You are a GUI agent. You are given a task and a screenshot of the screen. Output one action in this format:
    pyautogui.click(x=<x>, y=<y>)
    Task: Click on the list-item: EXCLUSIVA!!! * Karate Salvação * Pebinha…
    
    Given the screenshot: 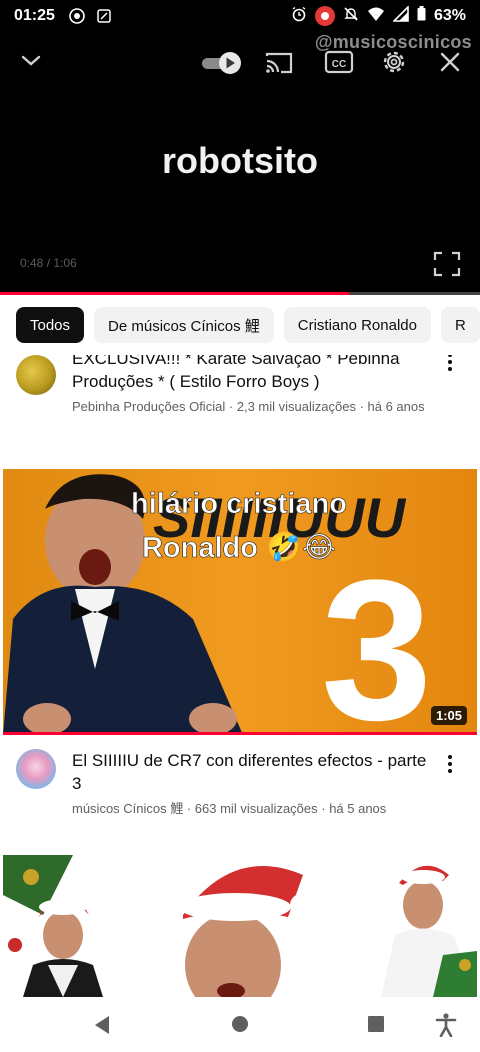 What is the action you would take?
    pyautogui.click(x=240, y=385)
    